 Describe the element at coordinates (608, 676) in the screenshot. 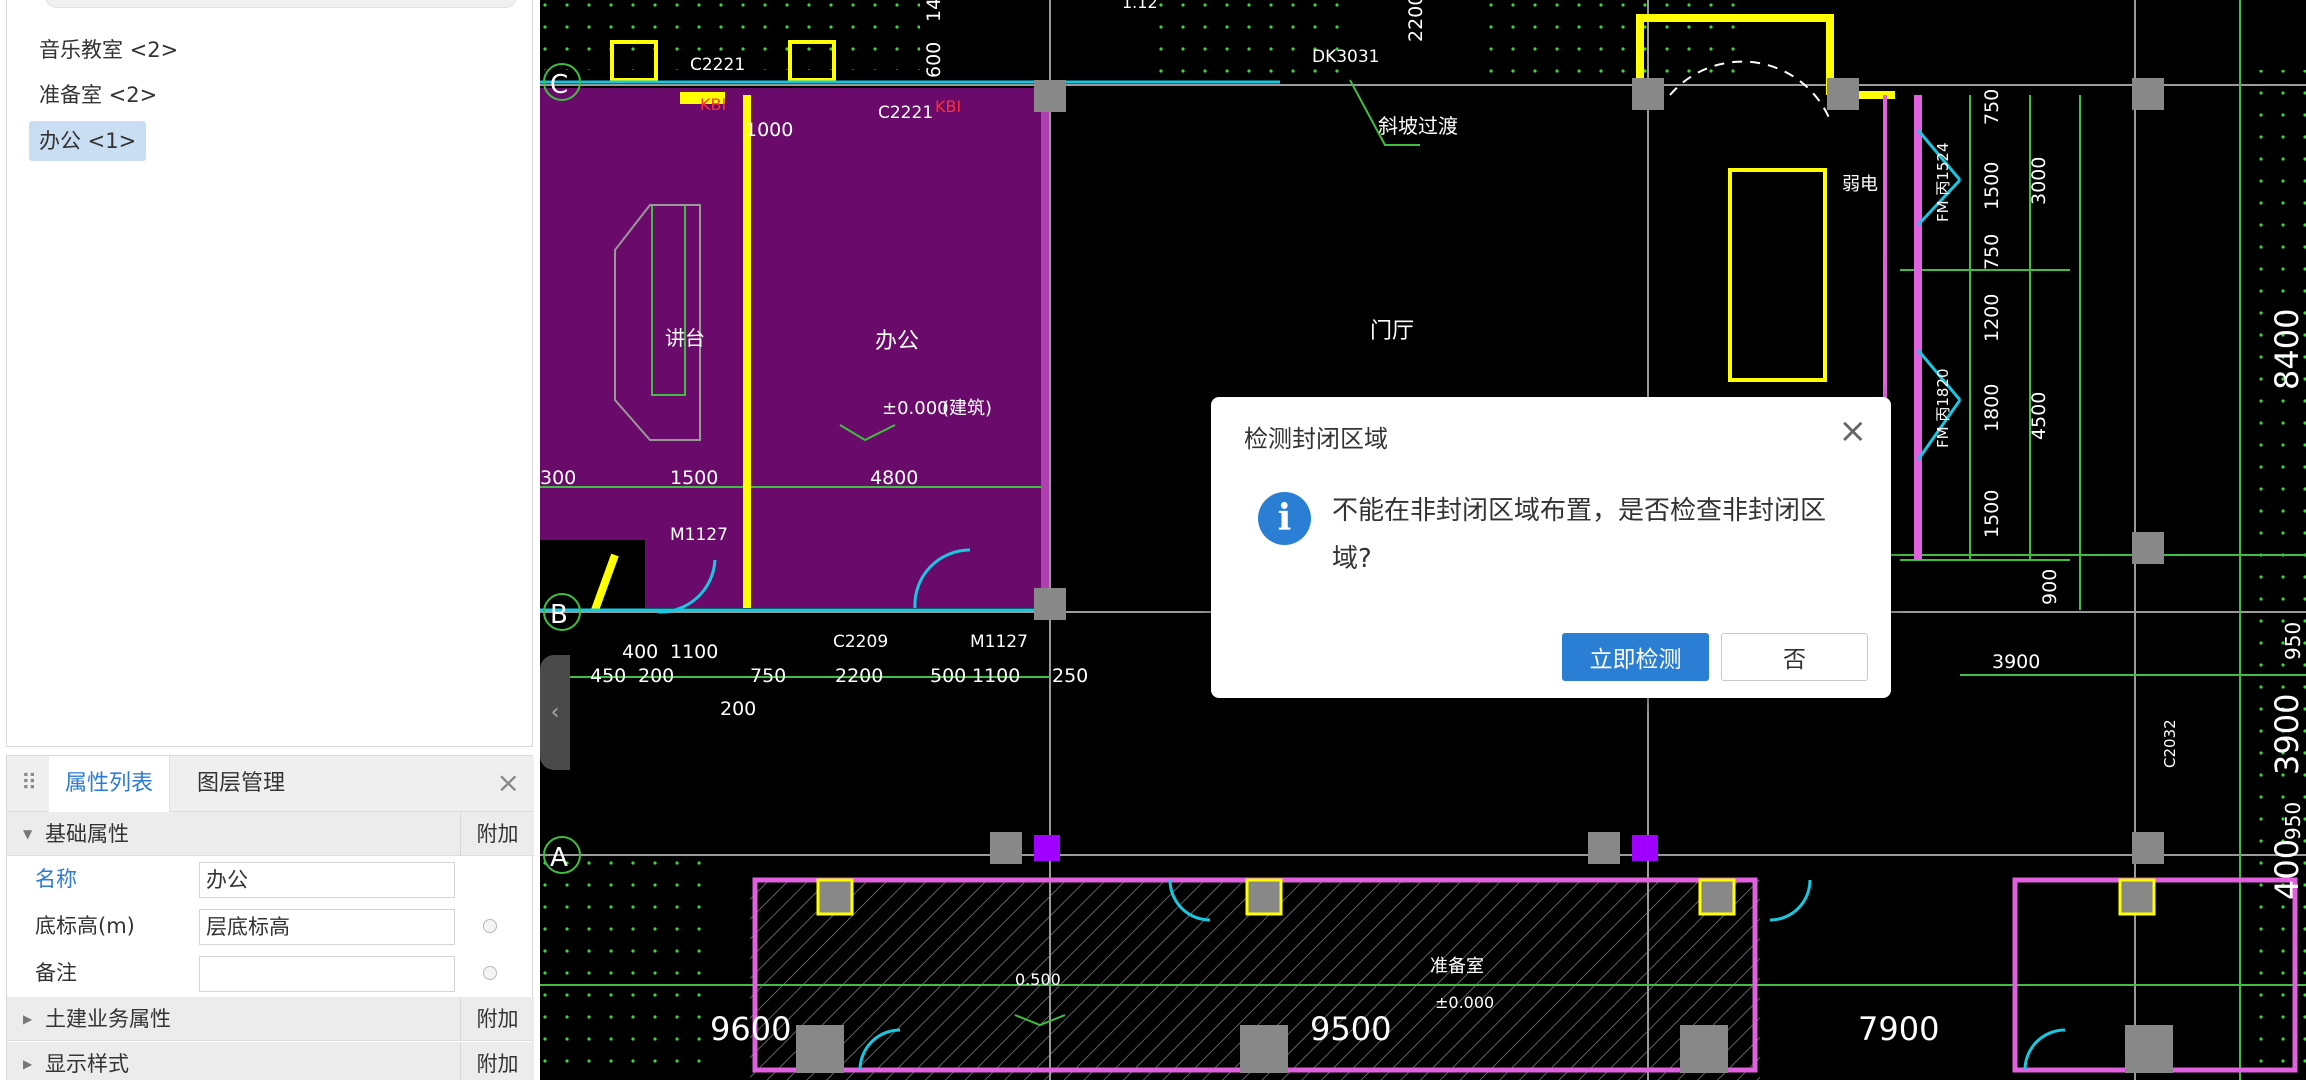

I see `dimension-label: 450` at that location.